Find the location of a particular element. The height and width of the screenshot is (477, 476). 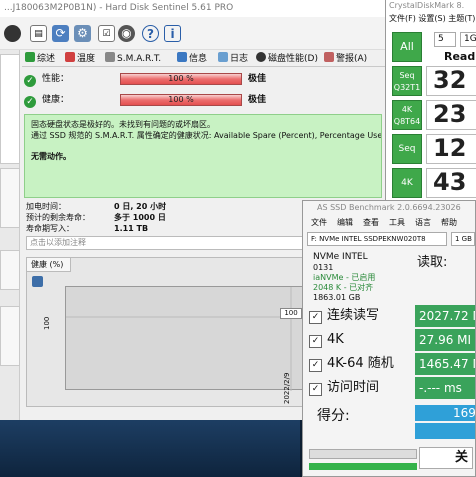

health-status: 极佳 is located at coordinates (257, 100).